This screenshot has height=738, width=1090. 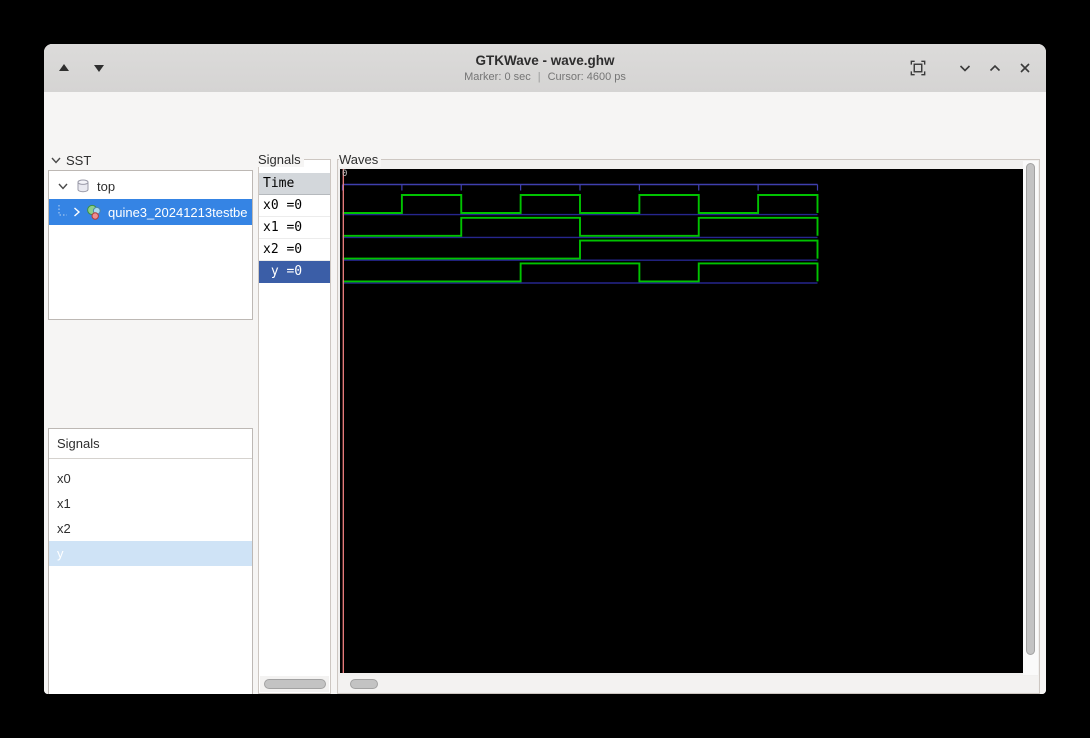 I want to click on cursor-status: Cursor: 4600 ps, so click(x=586, y=77).